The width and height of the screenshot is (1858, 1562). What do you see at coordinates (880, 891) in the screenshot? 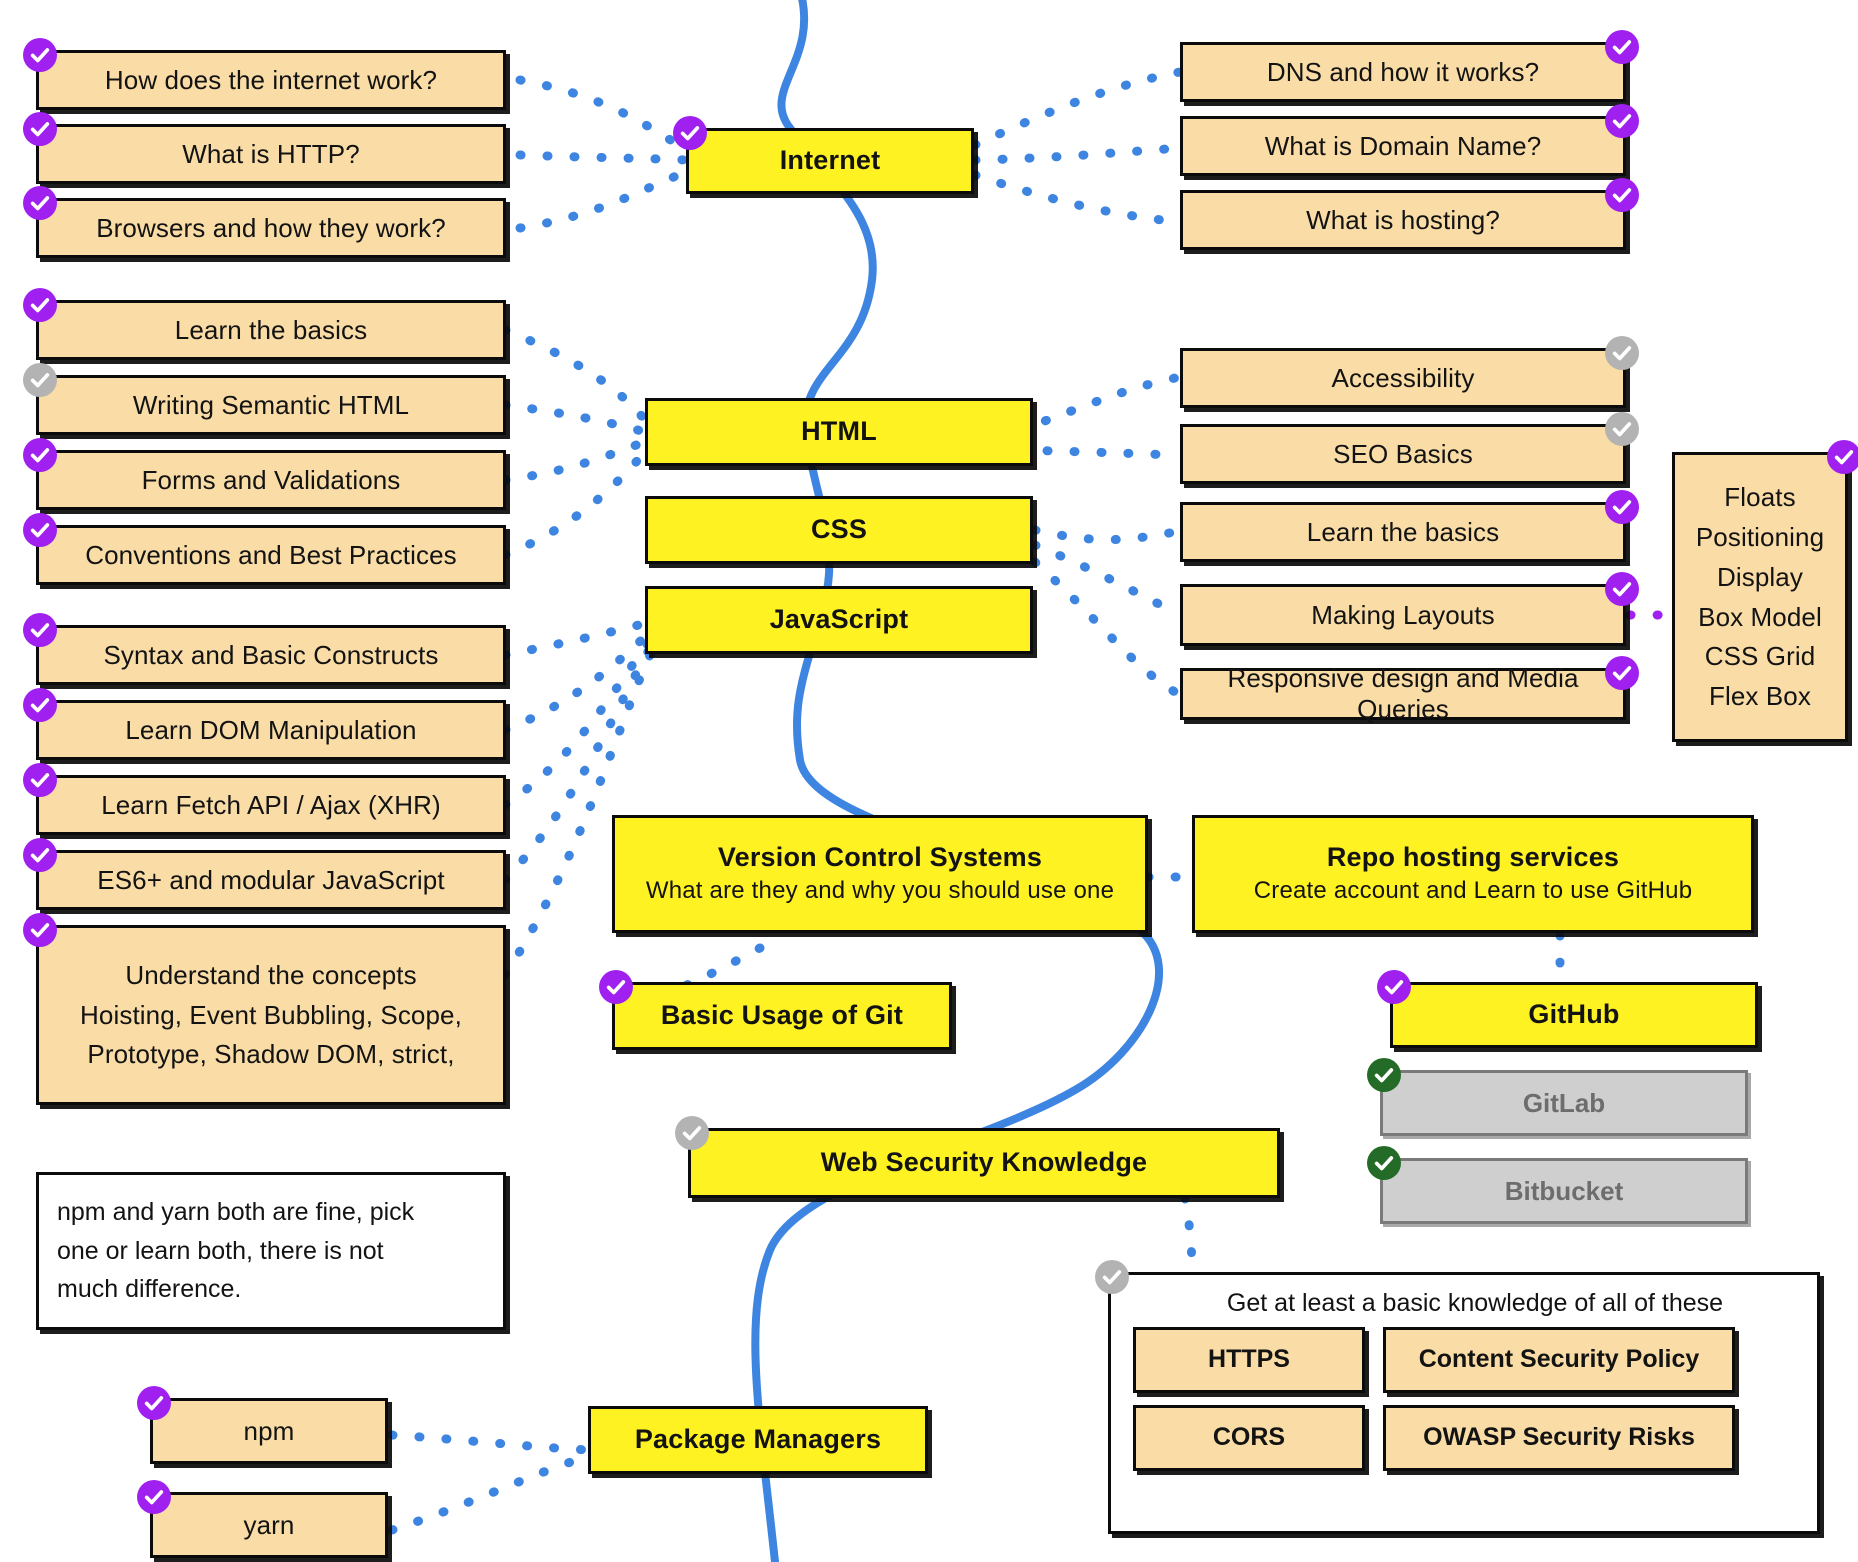
I see `vcs-subtitle: What are they and why you should use one` at bounding box center [880, 891].